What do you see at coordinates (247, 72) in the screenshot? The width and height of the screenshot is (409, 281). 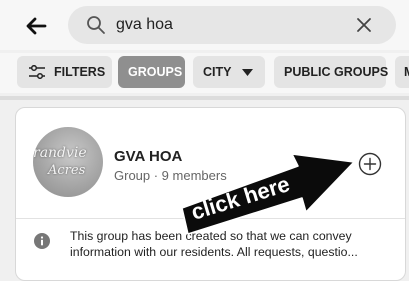 I see `caret-down-icon` at bounding box center [247, 72].